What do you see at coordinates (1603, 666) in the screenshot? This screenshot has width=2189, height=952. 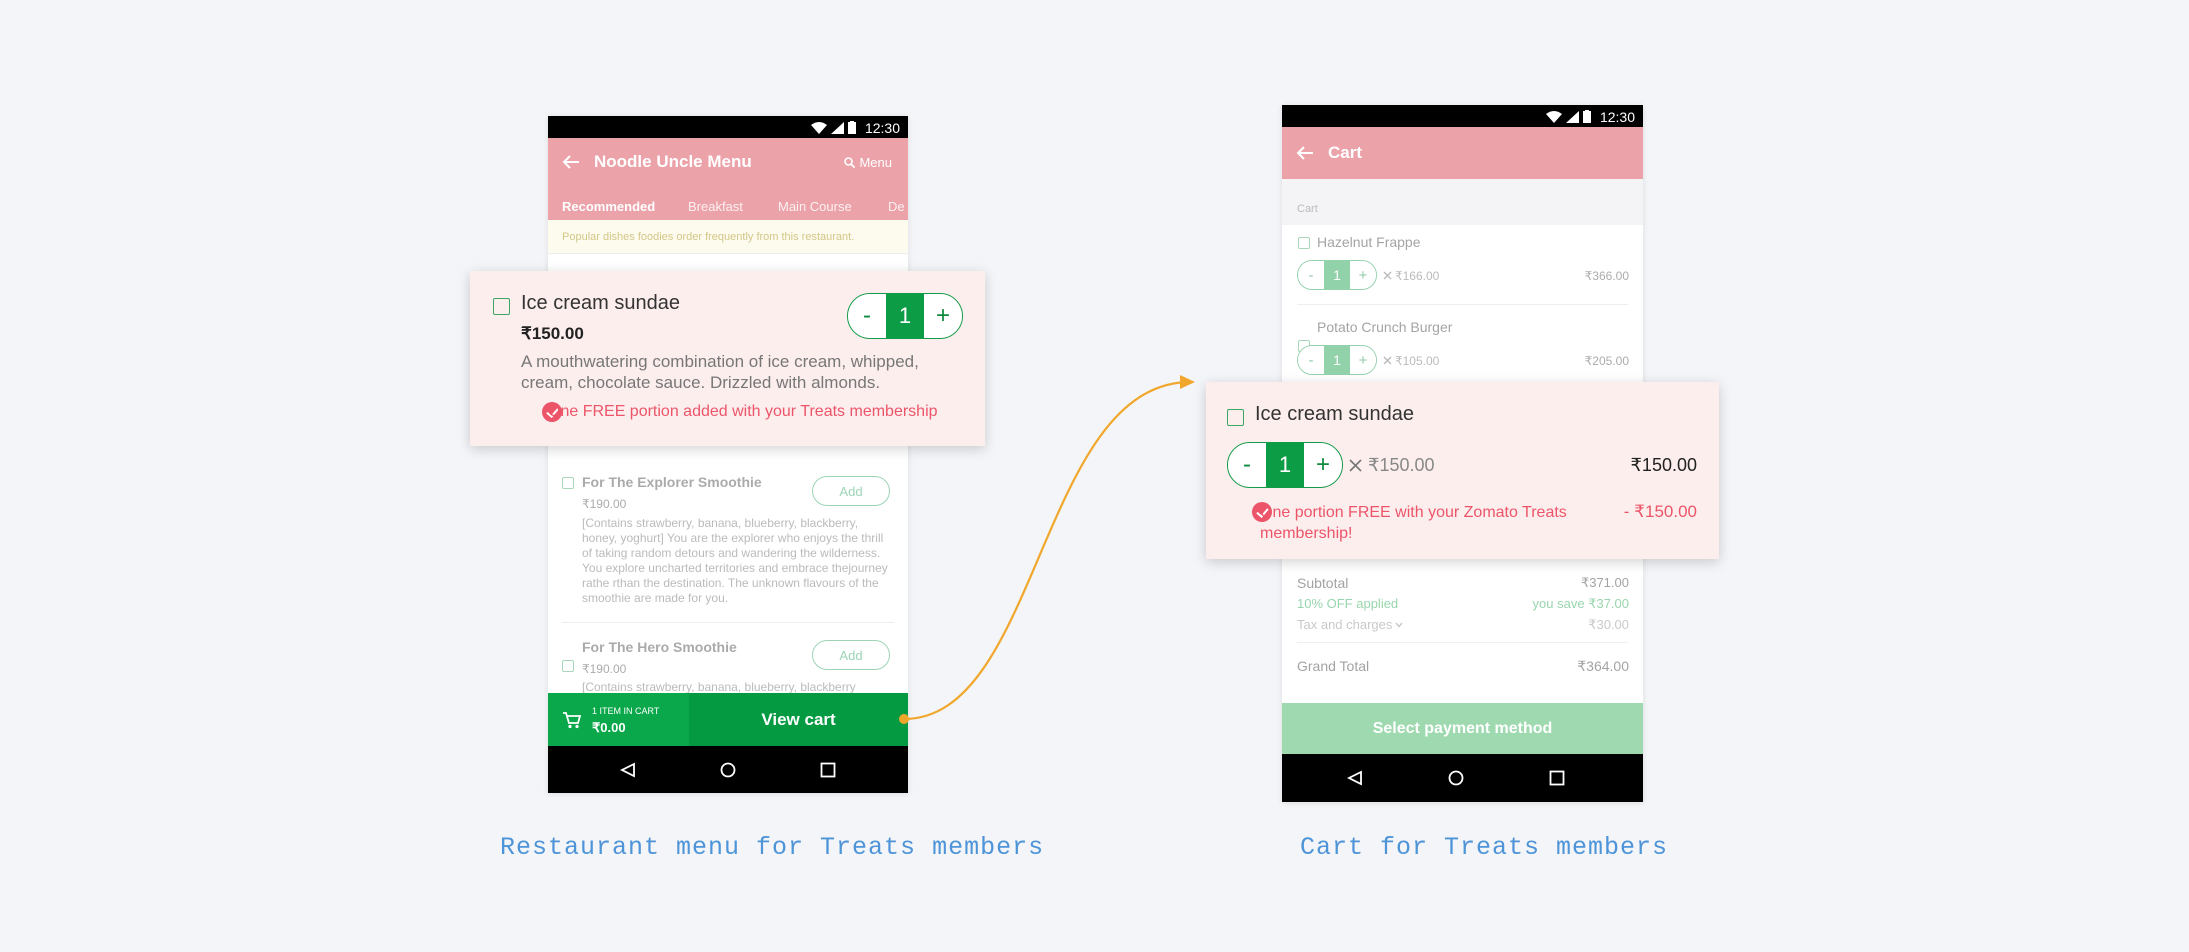 I see `grand-total-value: ₹364.00` at bounding box center [1603, 666].